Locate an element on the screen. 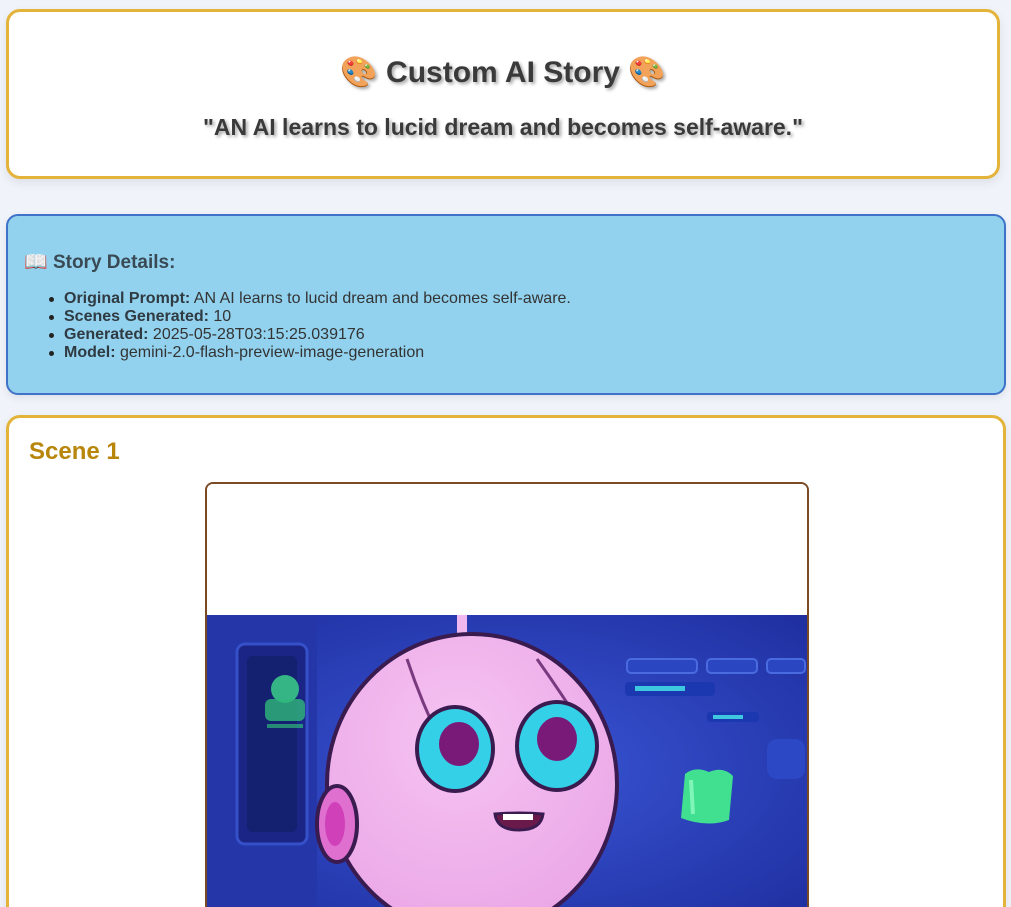 This screenshot has width=1011, height=907. detail-item-generated: Generated: 2025-05-28T03:15:25.039176 is located at coordinates (310, 335).